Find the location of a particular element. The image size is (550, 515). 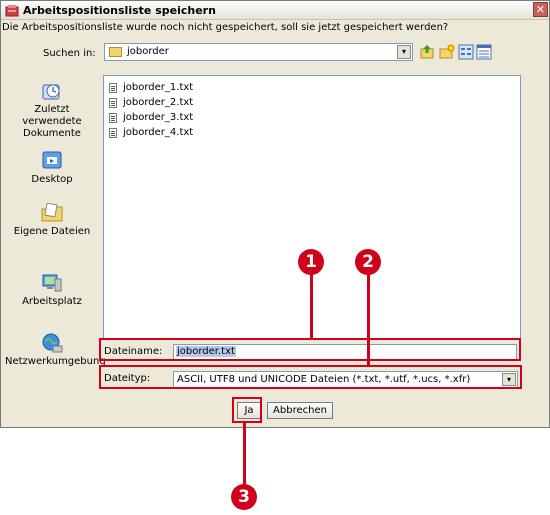

place-label: Netzwerkumgebung is located at coordinates (55, 361).